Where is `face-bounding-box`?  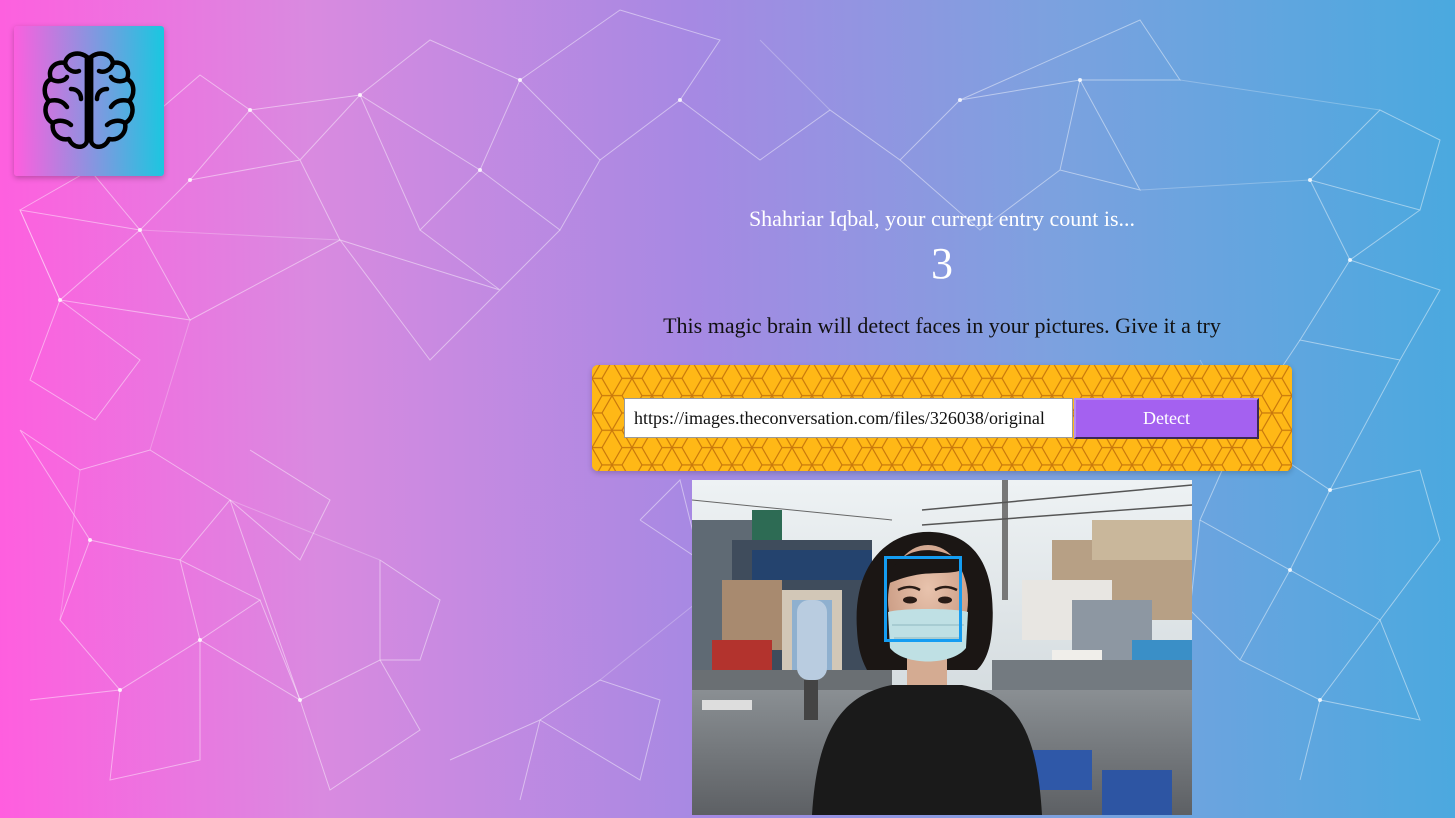
face-bounding-box is located at coordinates (923, 599).